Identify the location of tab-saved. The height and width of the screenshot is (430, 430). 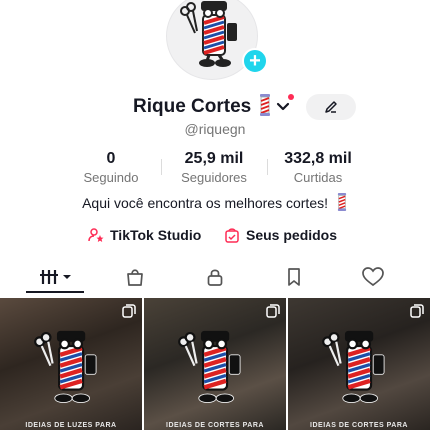
(294, 277).